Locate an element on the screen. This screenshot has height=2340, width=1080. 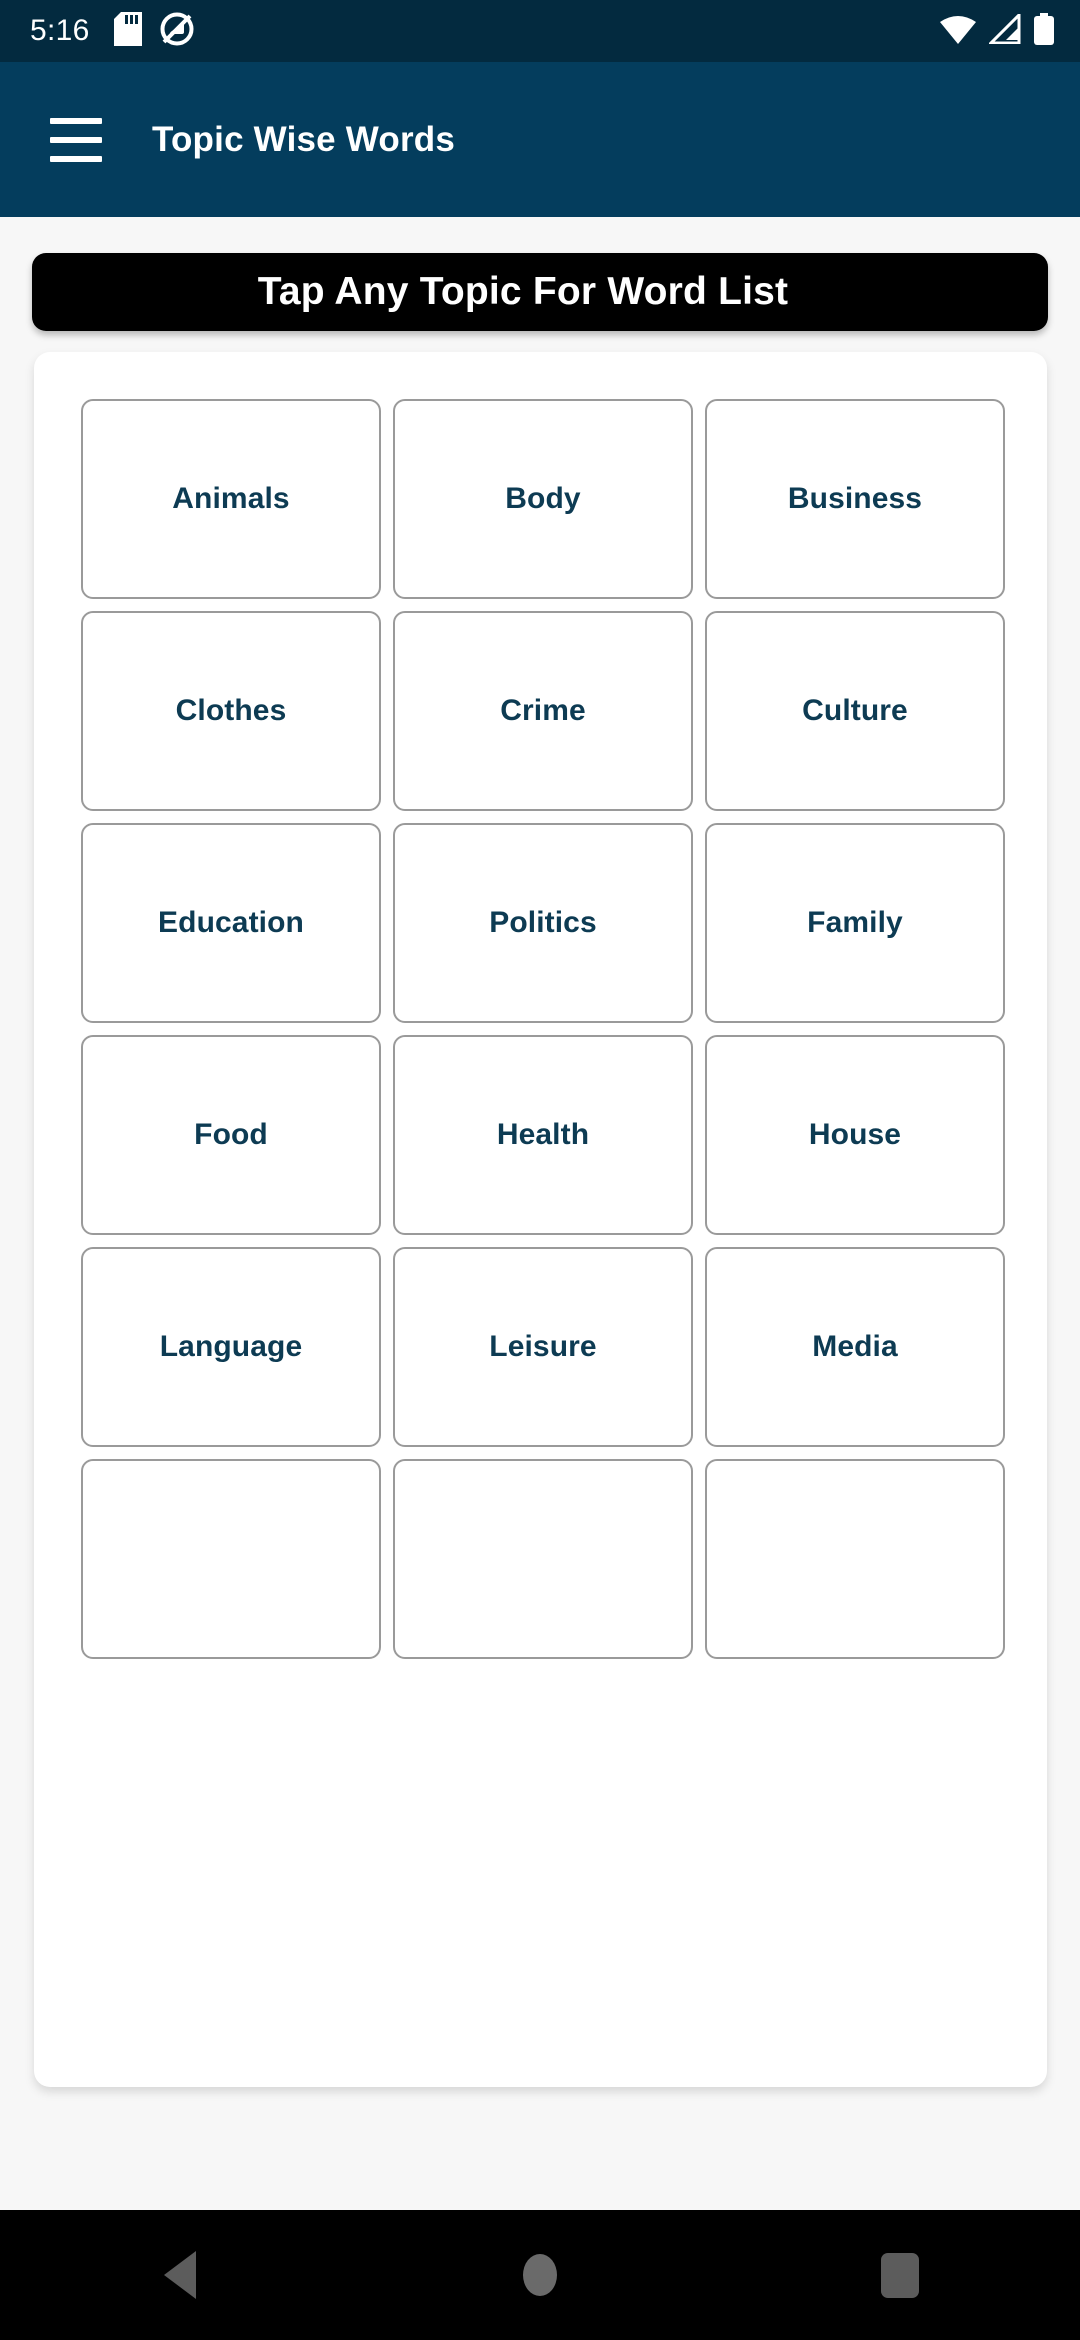
topic-card: Education is located at coordinates (231, 923).